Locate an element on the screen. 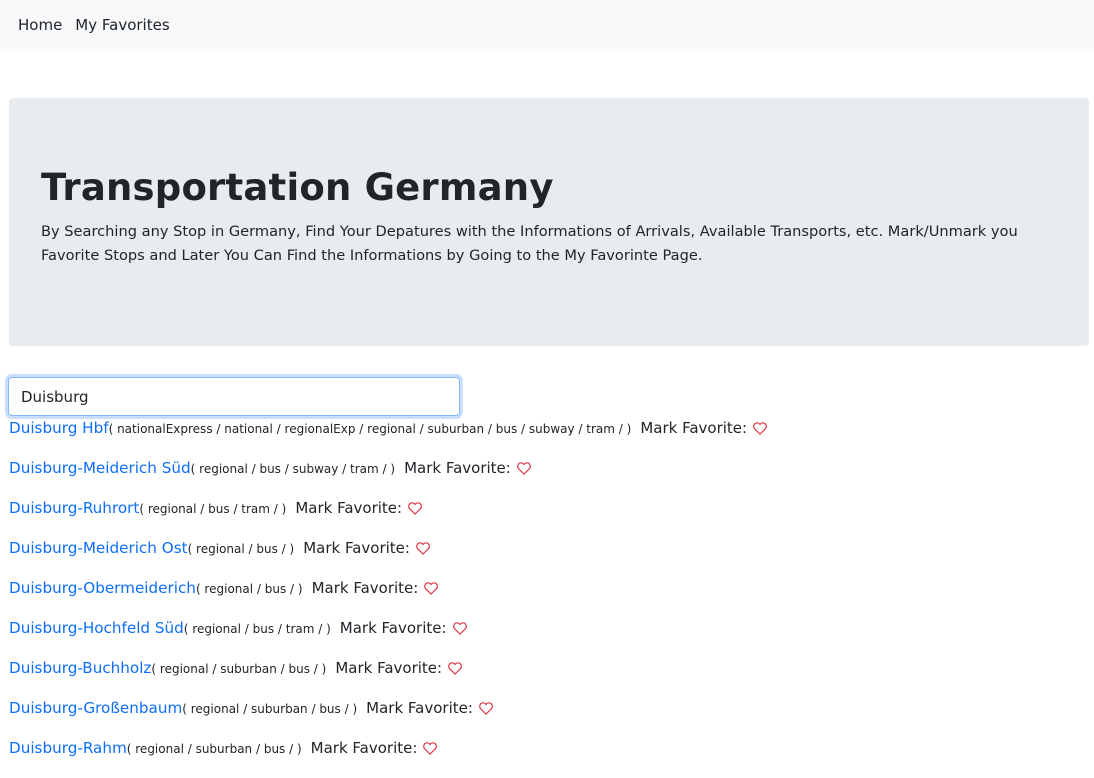 This screenshot has height=778, width=1094. stop-name-link: Duisburg Hbf is located at coordinates (59, 428).